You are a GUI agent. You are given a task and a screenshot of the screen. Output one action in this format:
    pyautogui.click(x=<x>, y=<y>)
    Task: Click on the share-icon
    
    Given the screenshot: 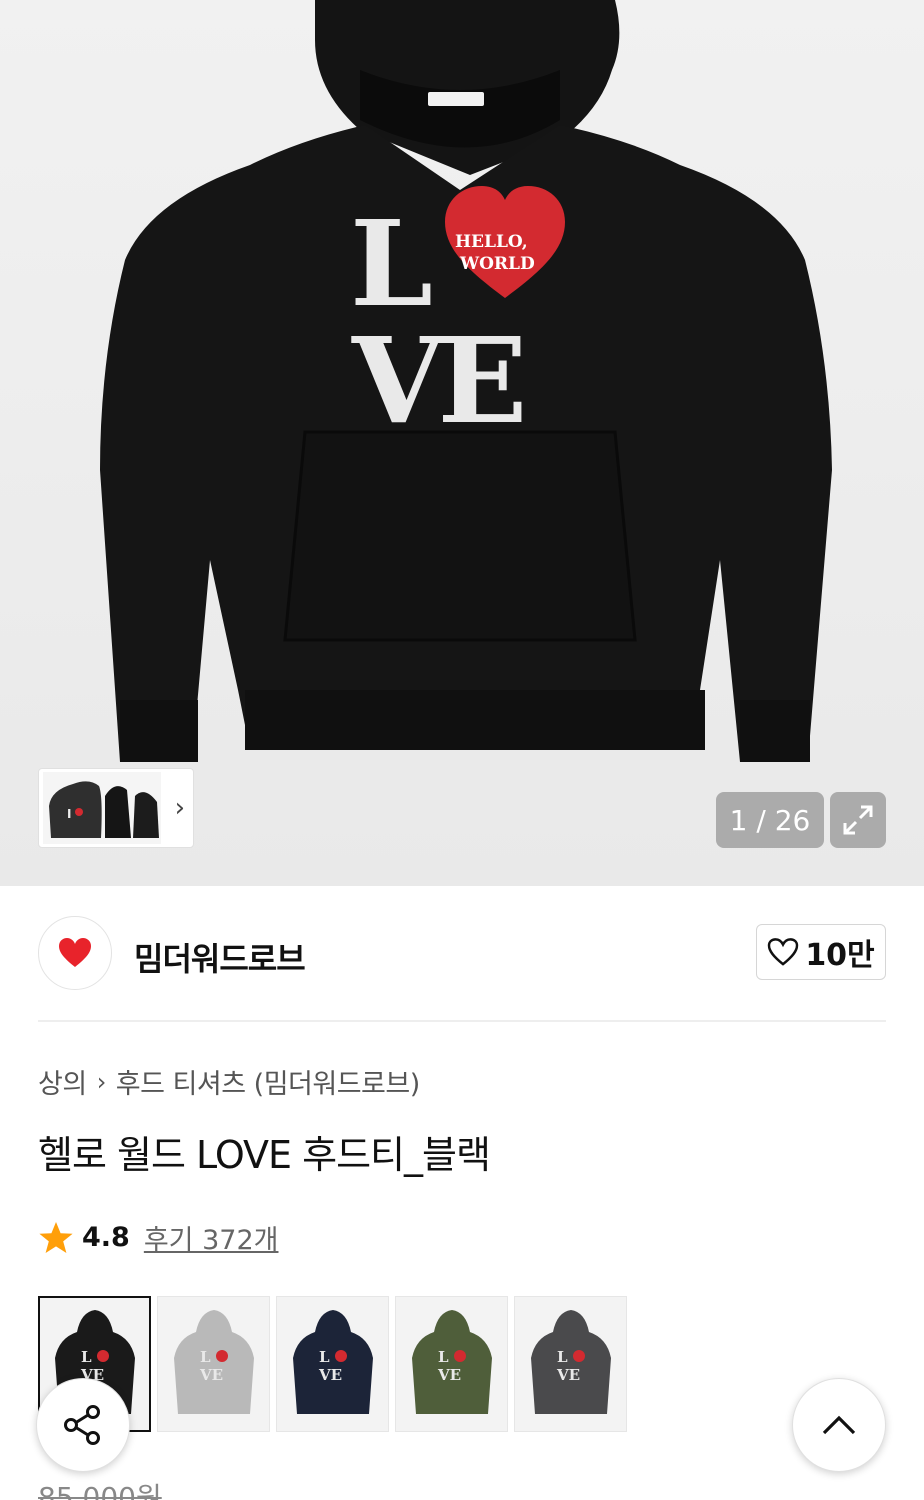 What is the action you would take?
    pyautogui.click(x=82, y=1425)
    